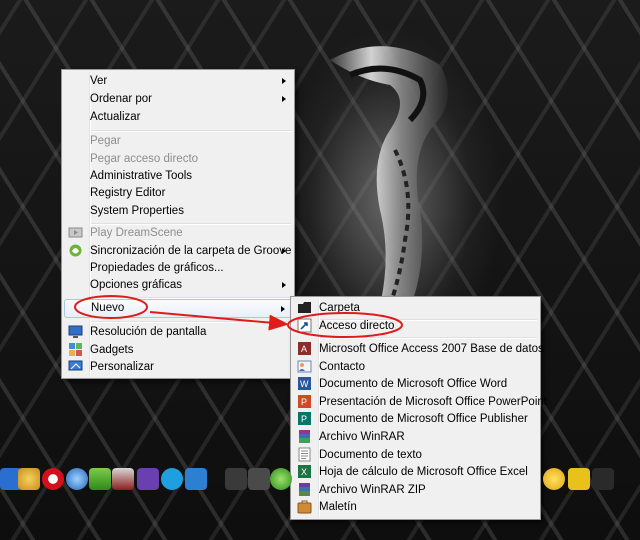  What do you see at coordinates (172, 479) in the screenshot?
I see `skype-icon` at bounding box center [172, 479].